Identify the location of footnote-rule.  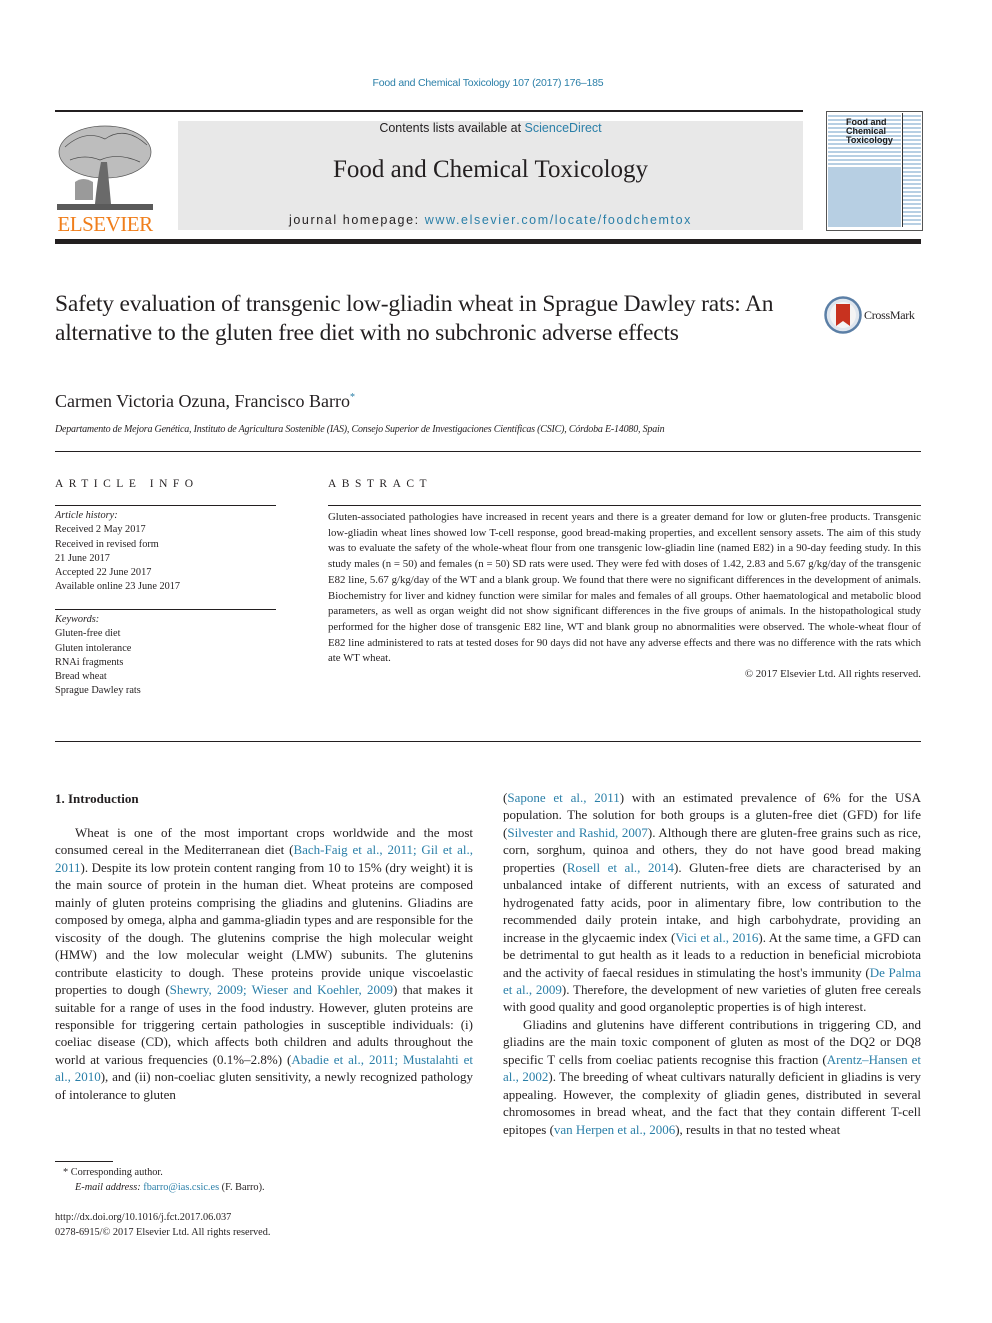
(84, 1161).